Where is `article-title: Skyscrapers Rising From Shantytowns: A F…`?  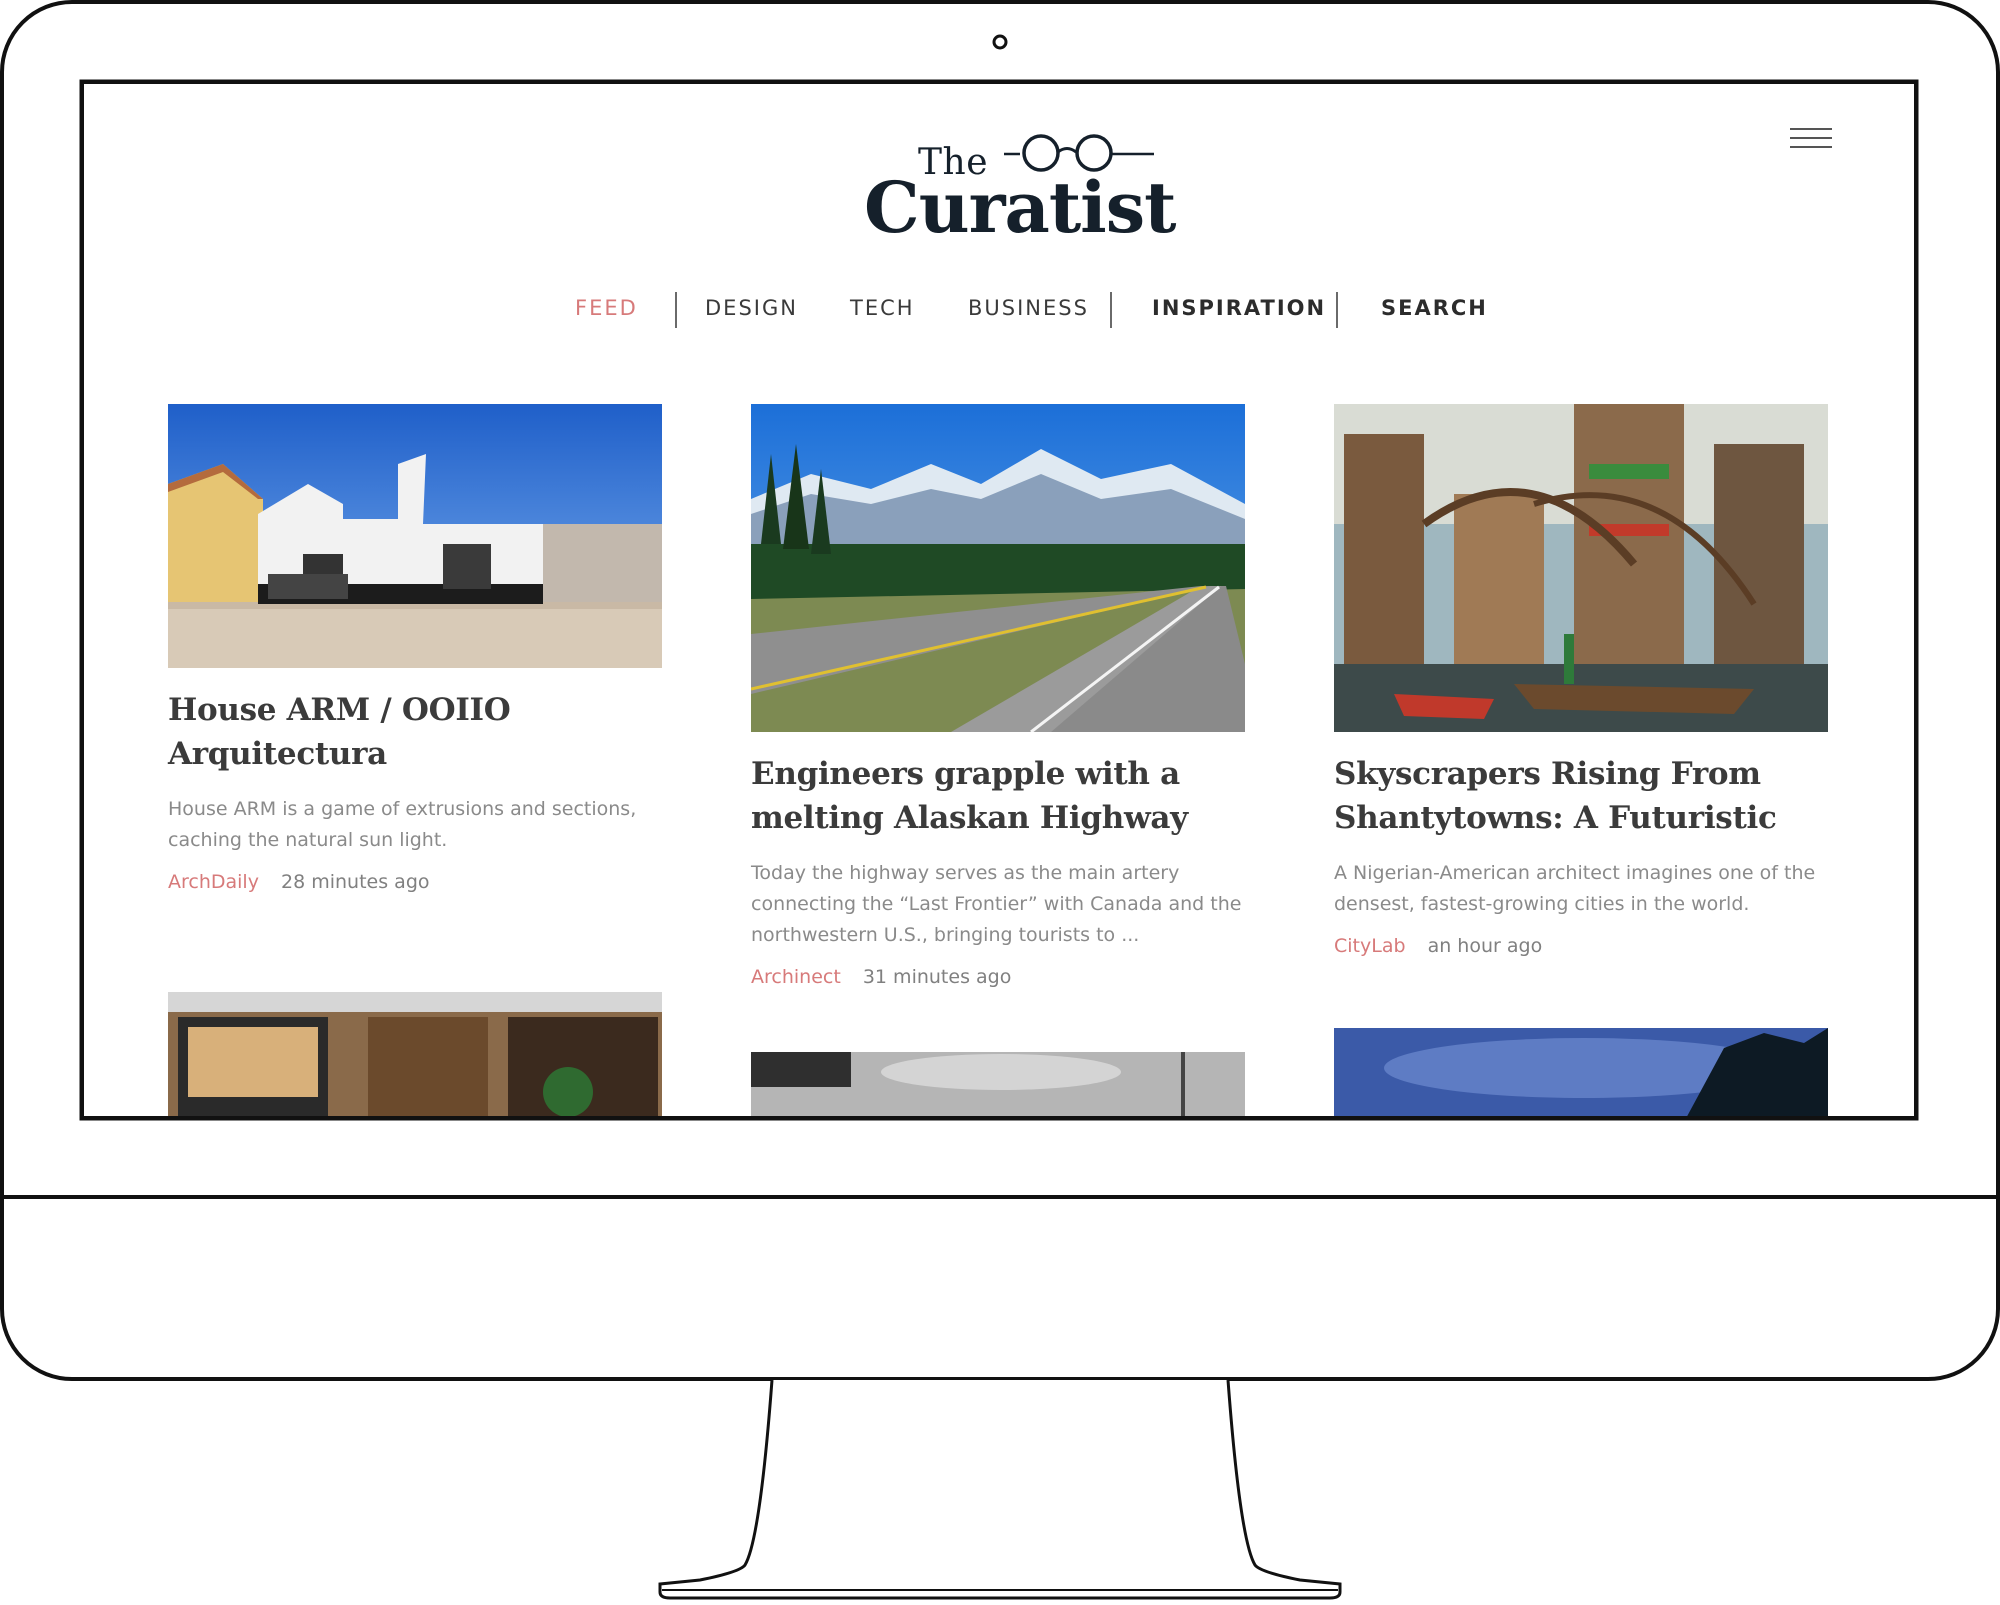
article-title: Skyscrapers Rising From Shantytowns: A F… is located at coordinates (1581, 796).